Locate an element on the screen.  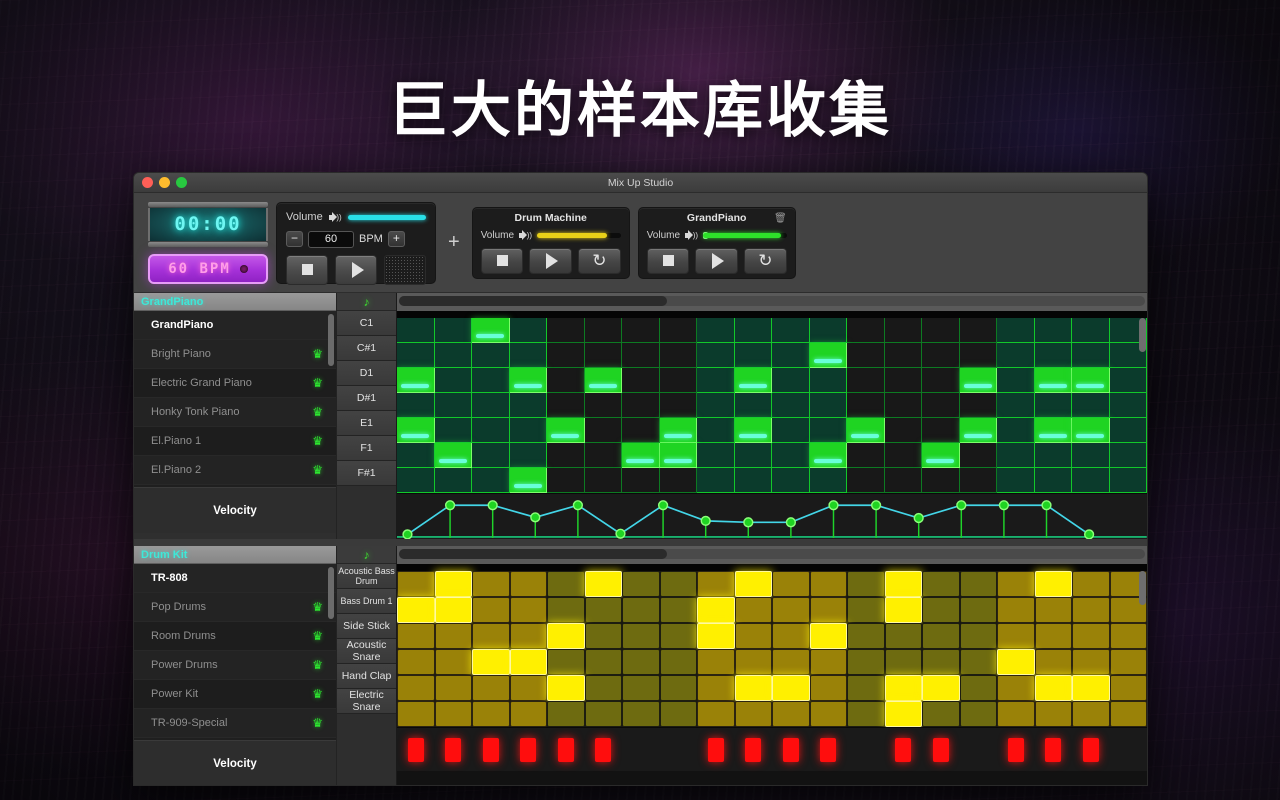
list-item: Bright Piano ♛ is located at coordinates (235, 354).